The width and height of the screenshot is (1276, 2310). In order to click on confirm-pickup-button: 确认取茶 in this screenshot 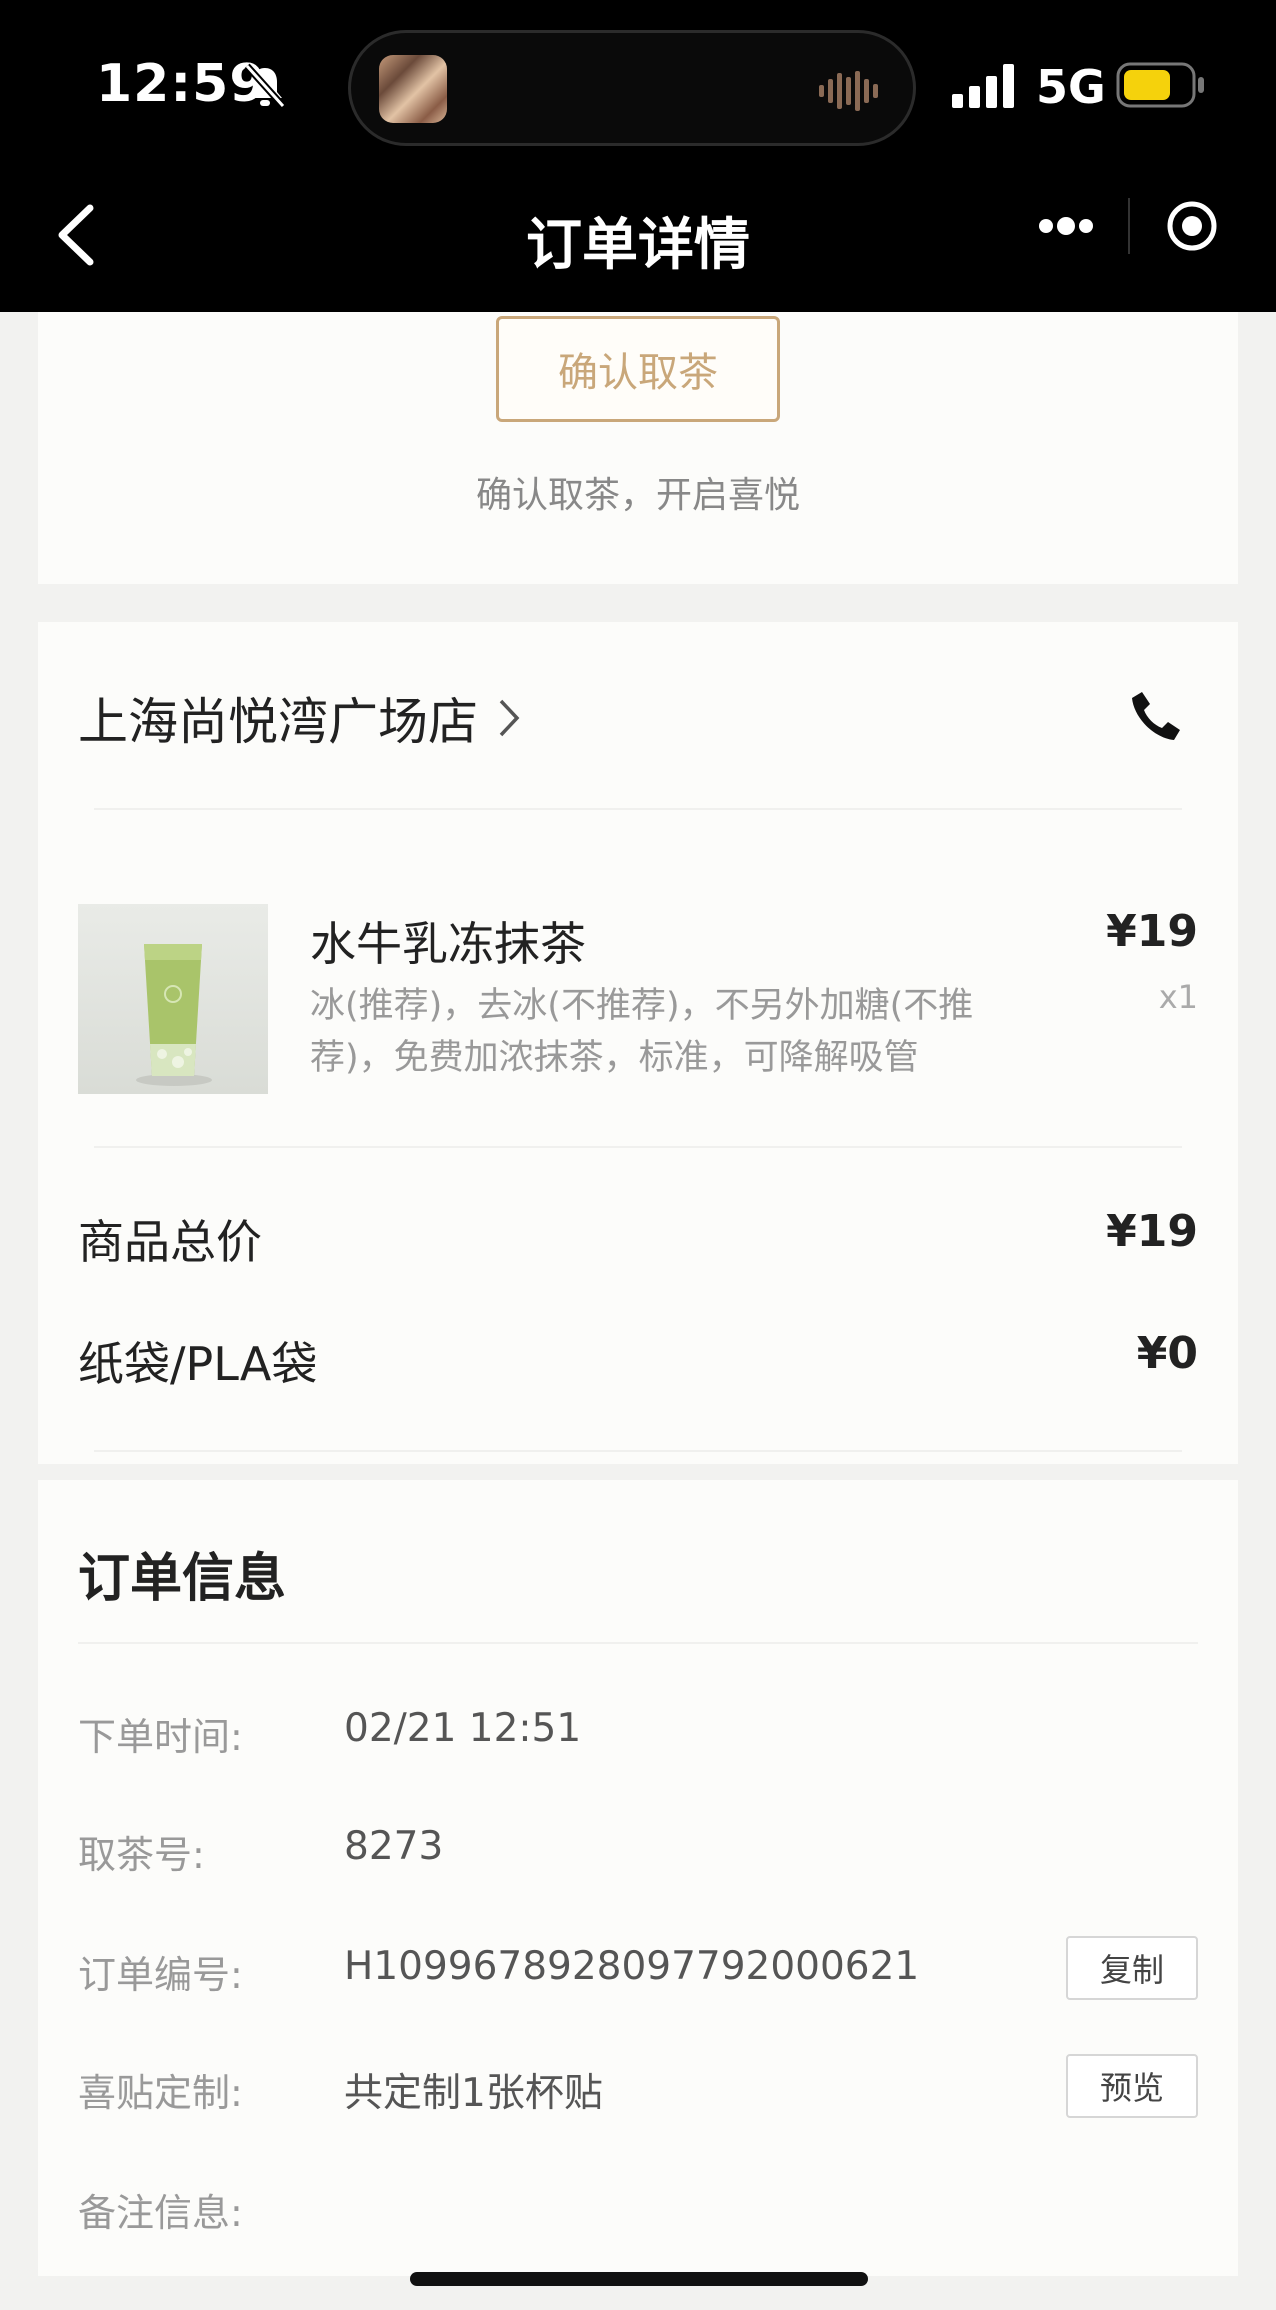, I will do `click(638, 369)`.